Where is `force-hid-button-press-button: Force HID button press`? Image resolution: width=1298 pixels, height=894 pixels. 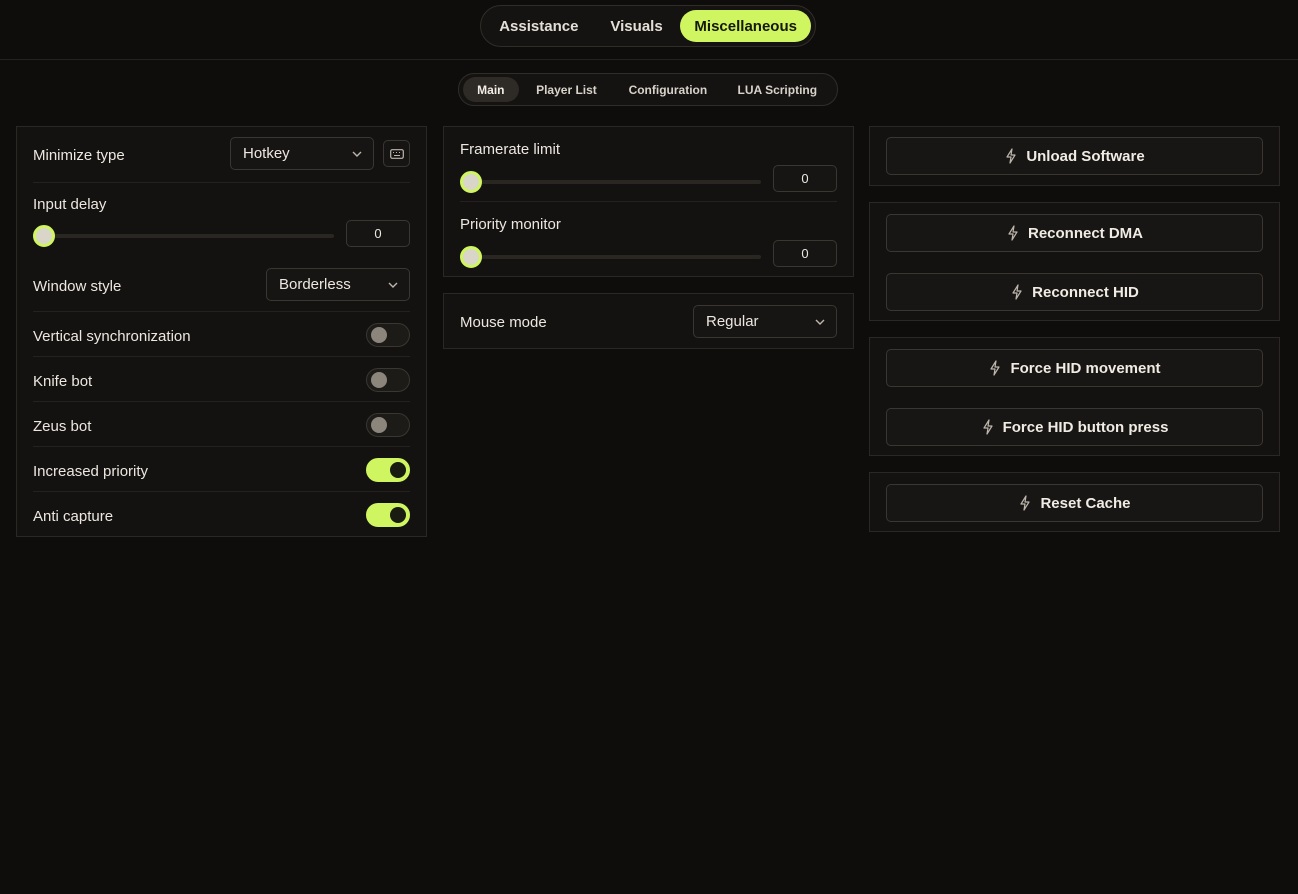
force-hid-button-press-button: Force HID button press is located at coordinates (1074, 427).